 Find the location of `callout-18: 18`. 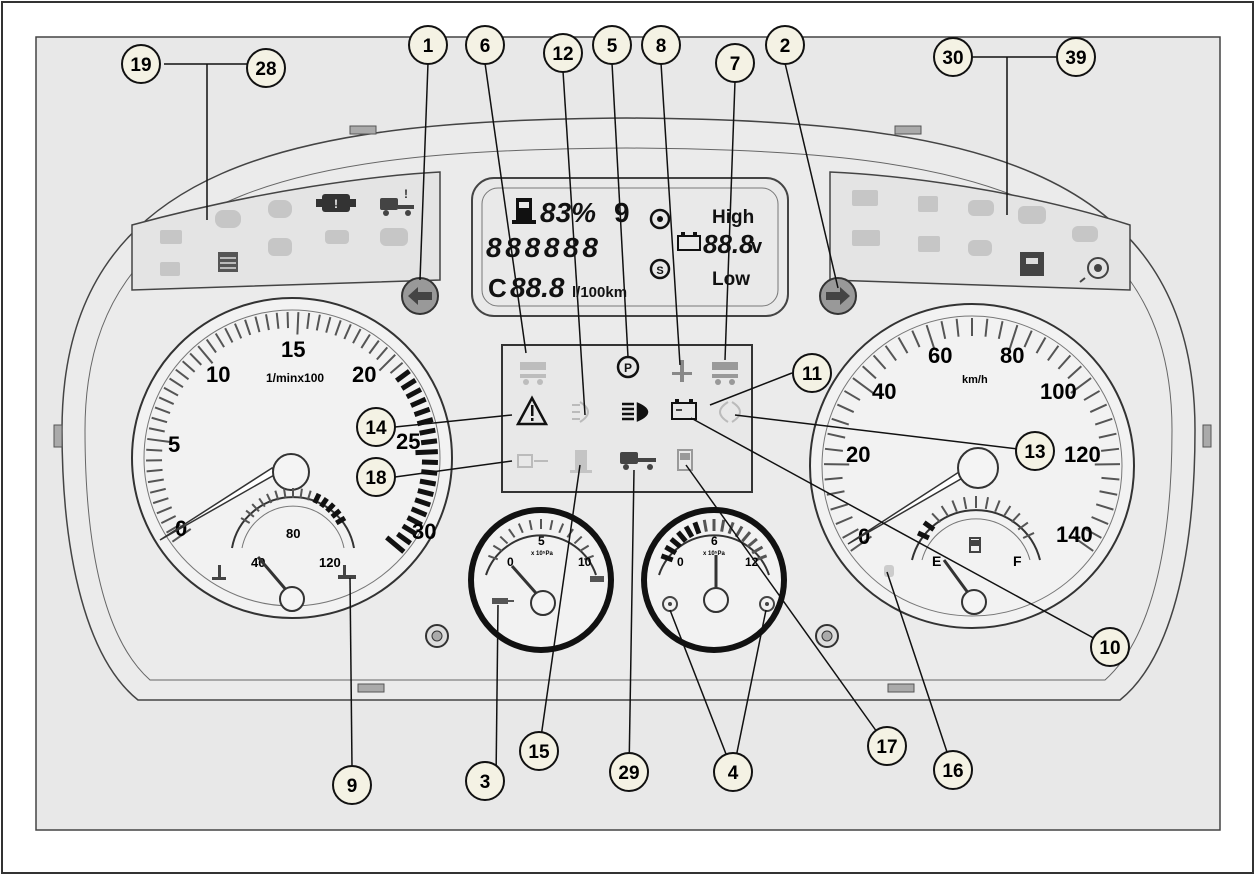

callout-18: 18 is located at coordinates (376, 477).